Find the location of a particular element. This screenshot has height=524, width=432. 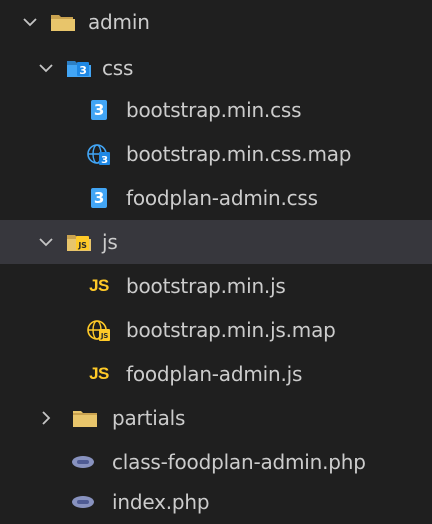

js-folder-open-icon: JS is located at coordinates (79, 242).